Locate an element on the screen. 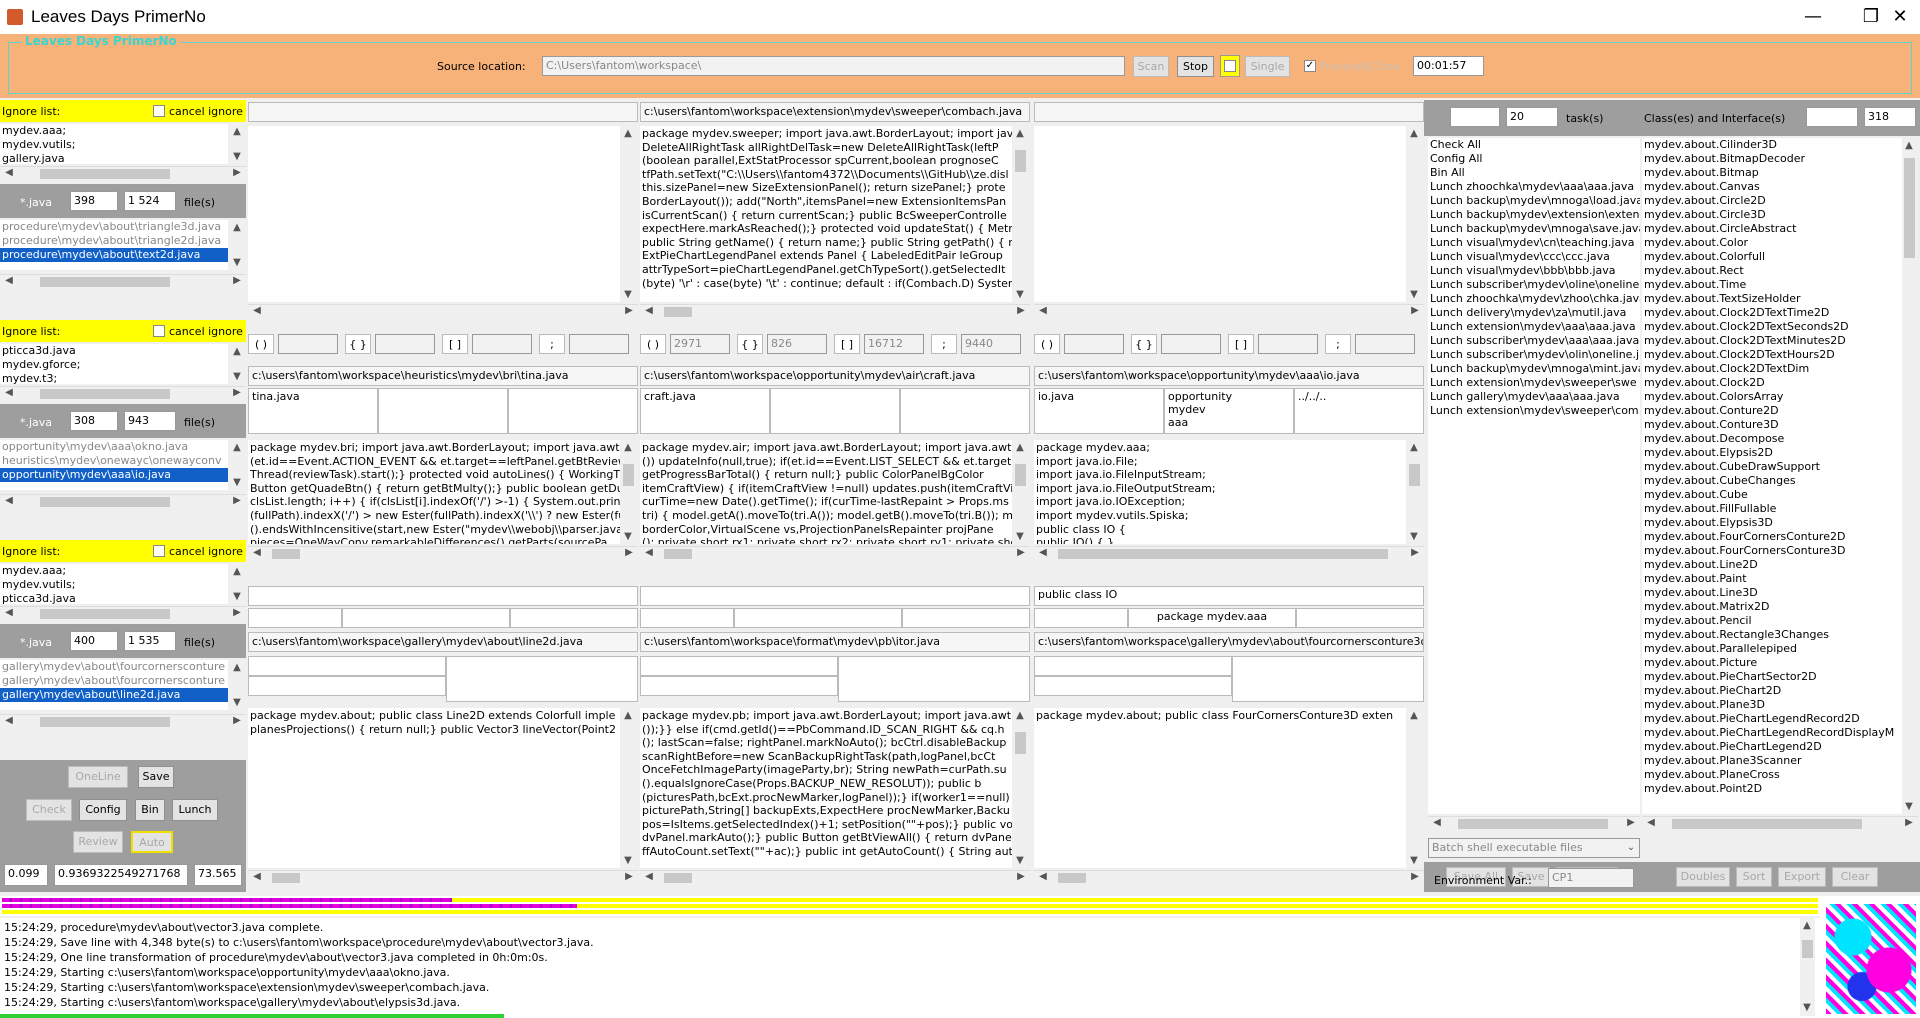 Image resolution: width=1920 pixels, height=1018 pixels. ignore-list-item: mydev.t3; is located at coordinates (114, 378).